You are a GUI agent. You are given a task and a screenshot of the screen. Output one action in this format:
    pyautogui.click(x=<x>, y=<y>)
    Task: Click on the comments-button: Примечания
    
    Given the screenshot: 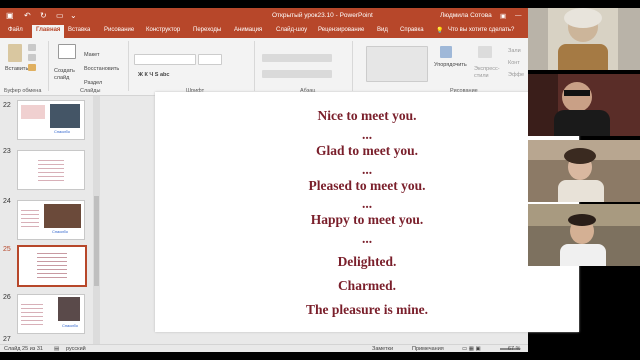 What is the action you would take?
    pyautogui.click(x=428, y=349)
    